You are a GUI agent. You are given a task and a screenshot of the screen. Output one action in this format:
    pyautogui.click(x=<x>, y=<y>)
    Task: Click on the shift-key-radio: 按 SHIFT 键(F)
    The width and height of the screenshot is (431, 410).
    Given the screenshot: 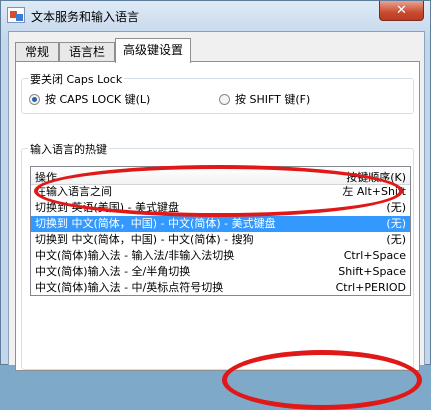 What is the action you would take?
    pyautogui.click(x=264, y=100)
    